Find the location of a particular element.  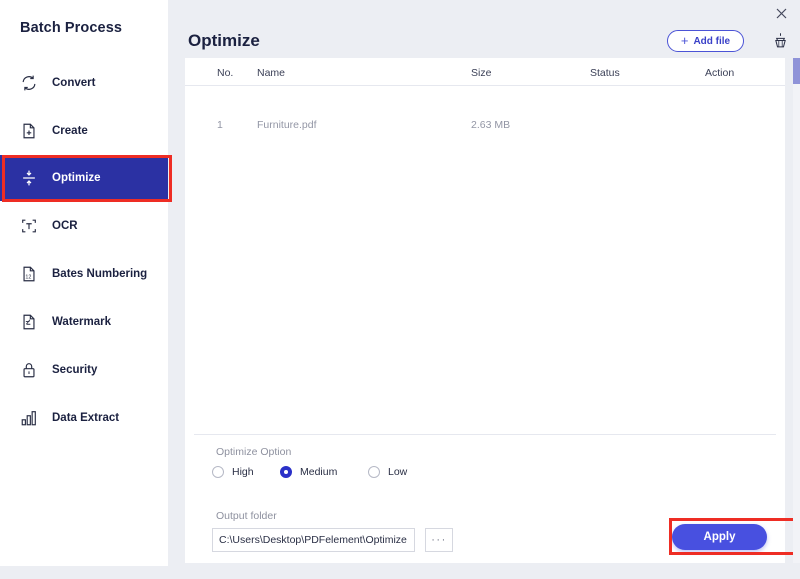

close-glyph is located at coordinates (781, 13).